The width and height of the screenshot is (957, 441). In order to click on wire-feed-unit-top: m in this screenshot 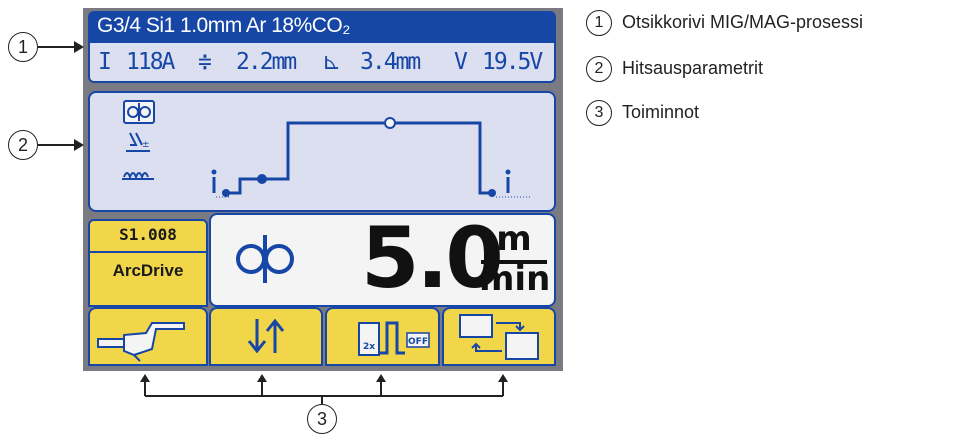, I will do `click(514, 239)`.